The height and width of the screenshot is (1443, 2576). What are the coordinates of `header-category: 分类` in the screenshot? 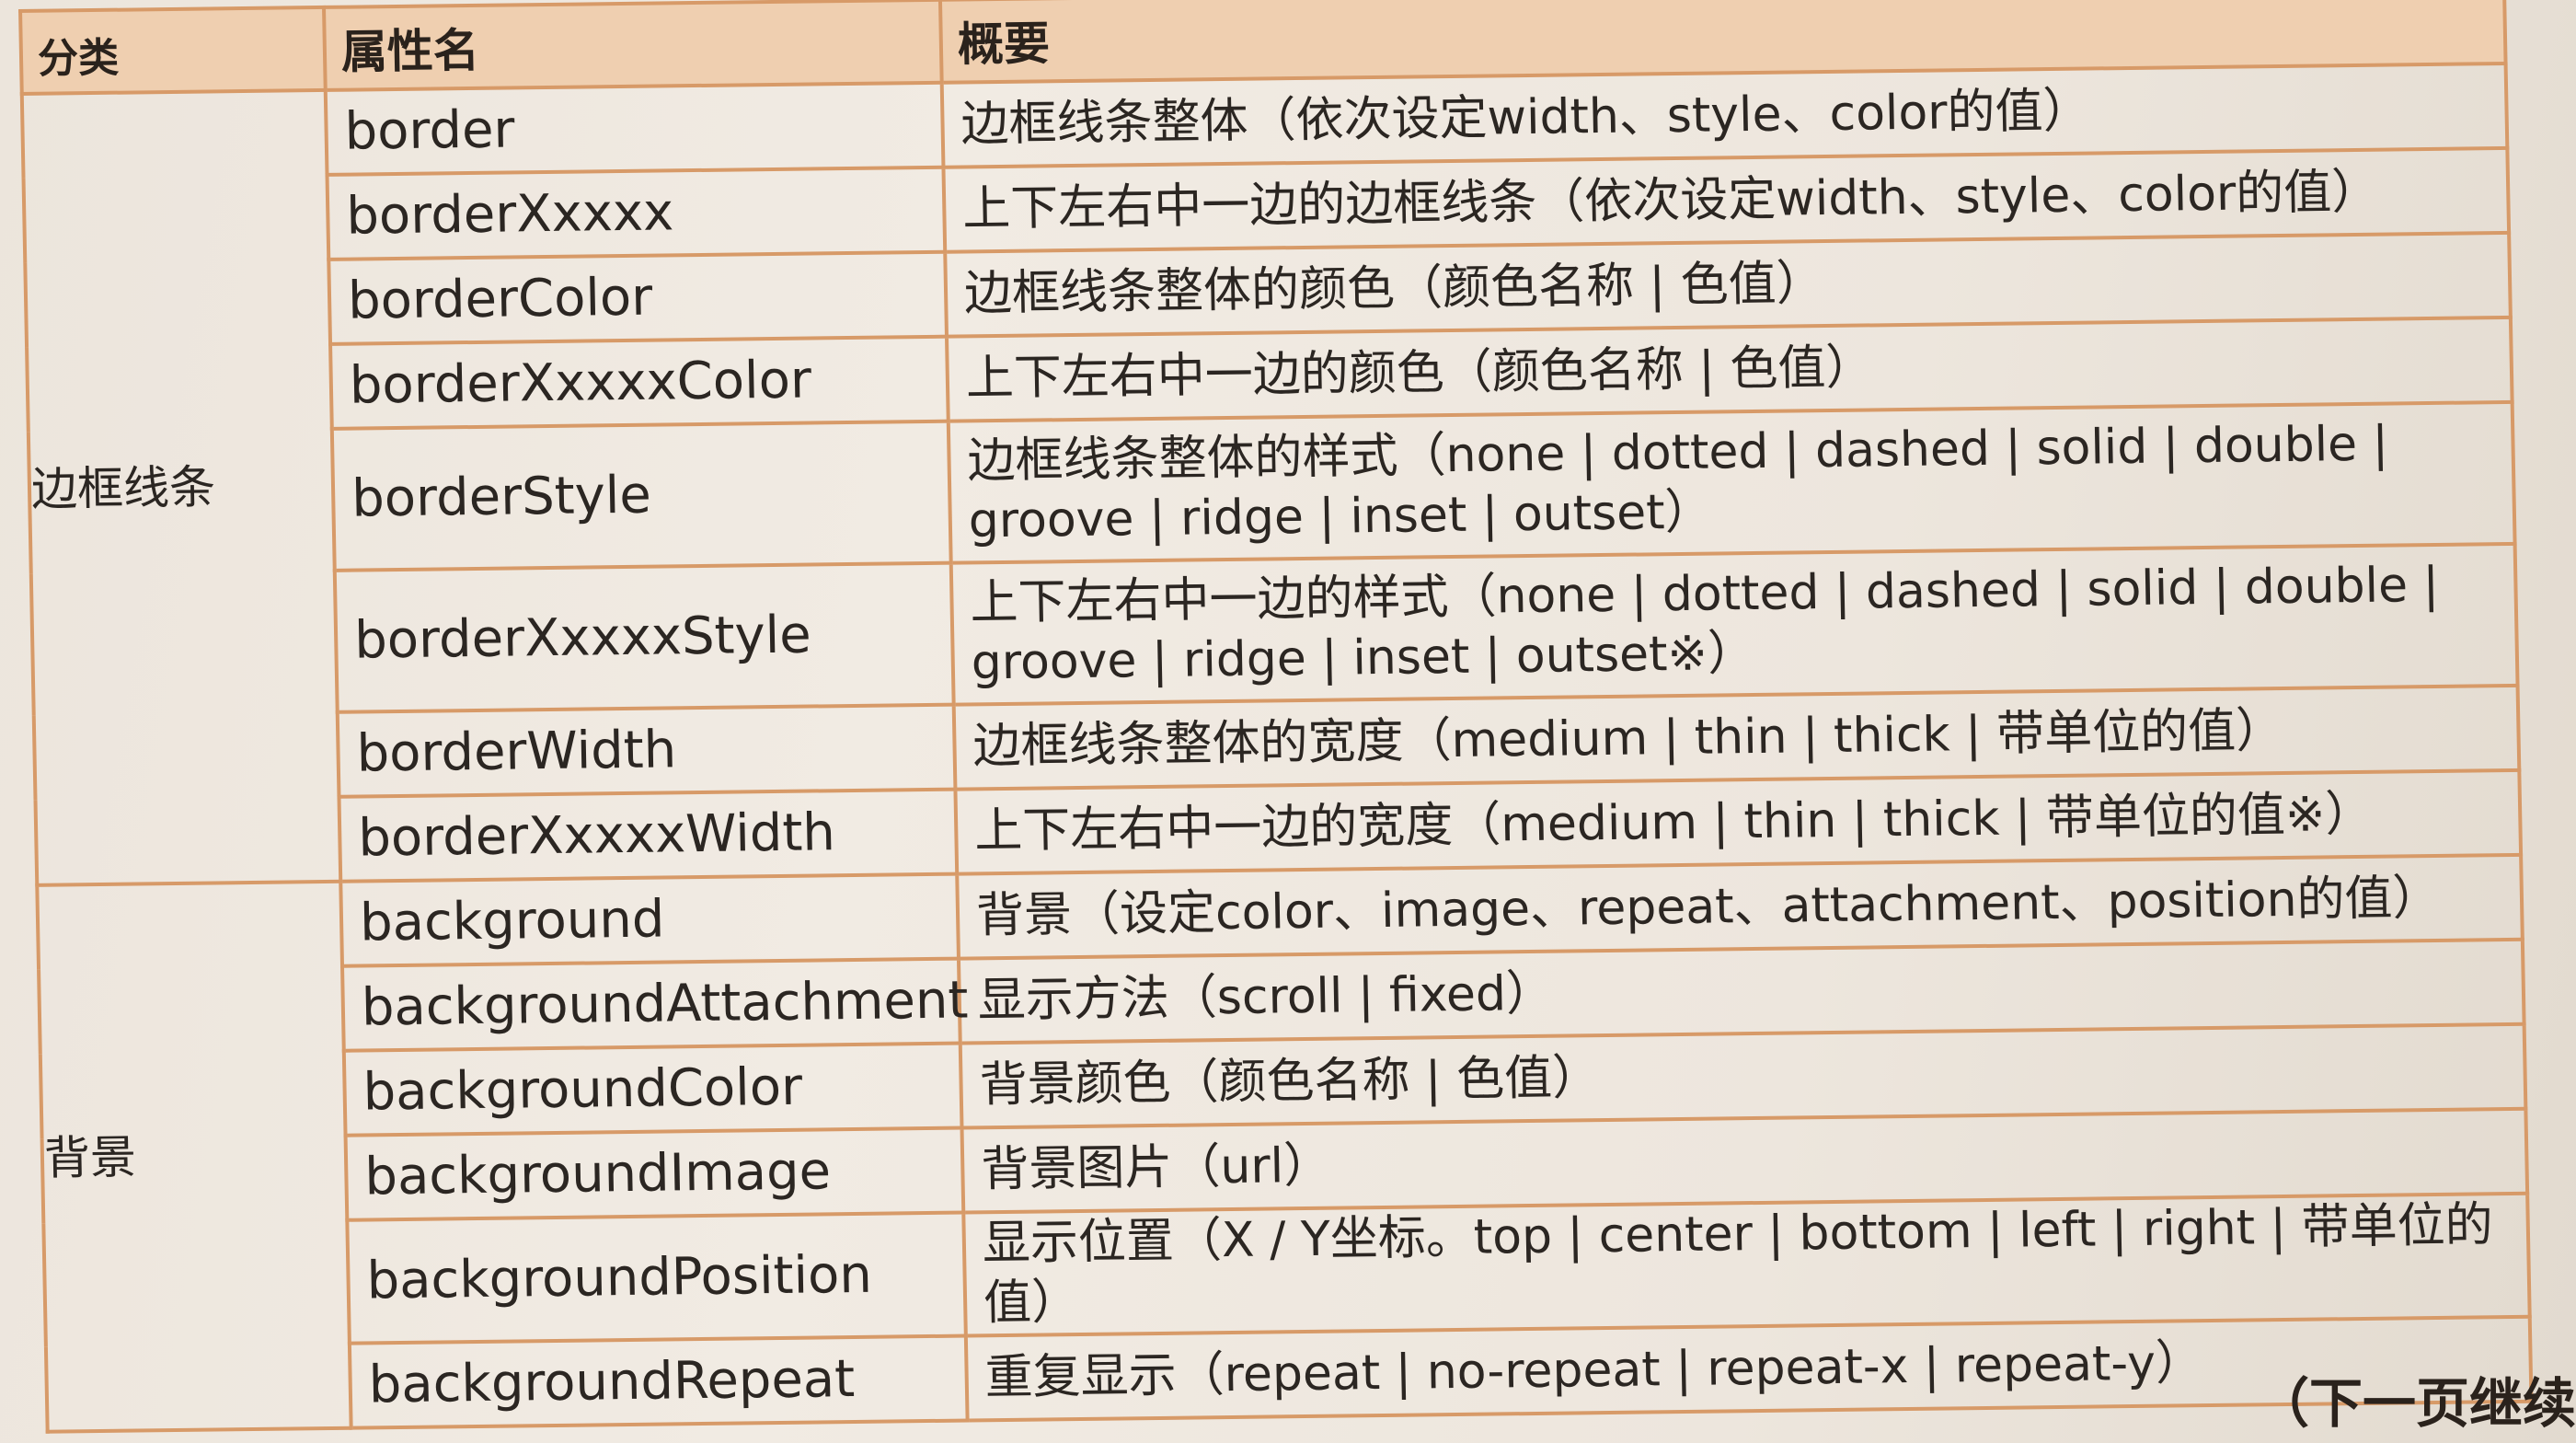 It's located at (173, 50).